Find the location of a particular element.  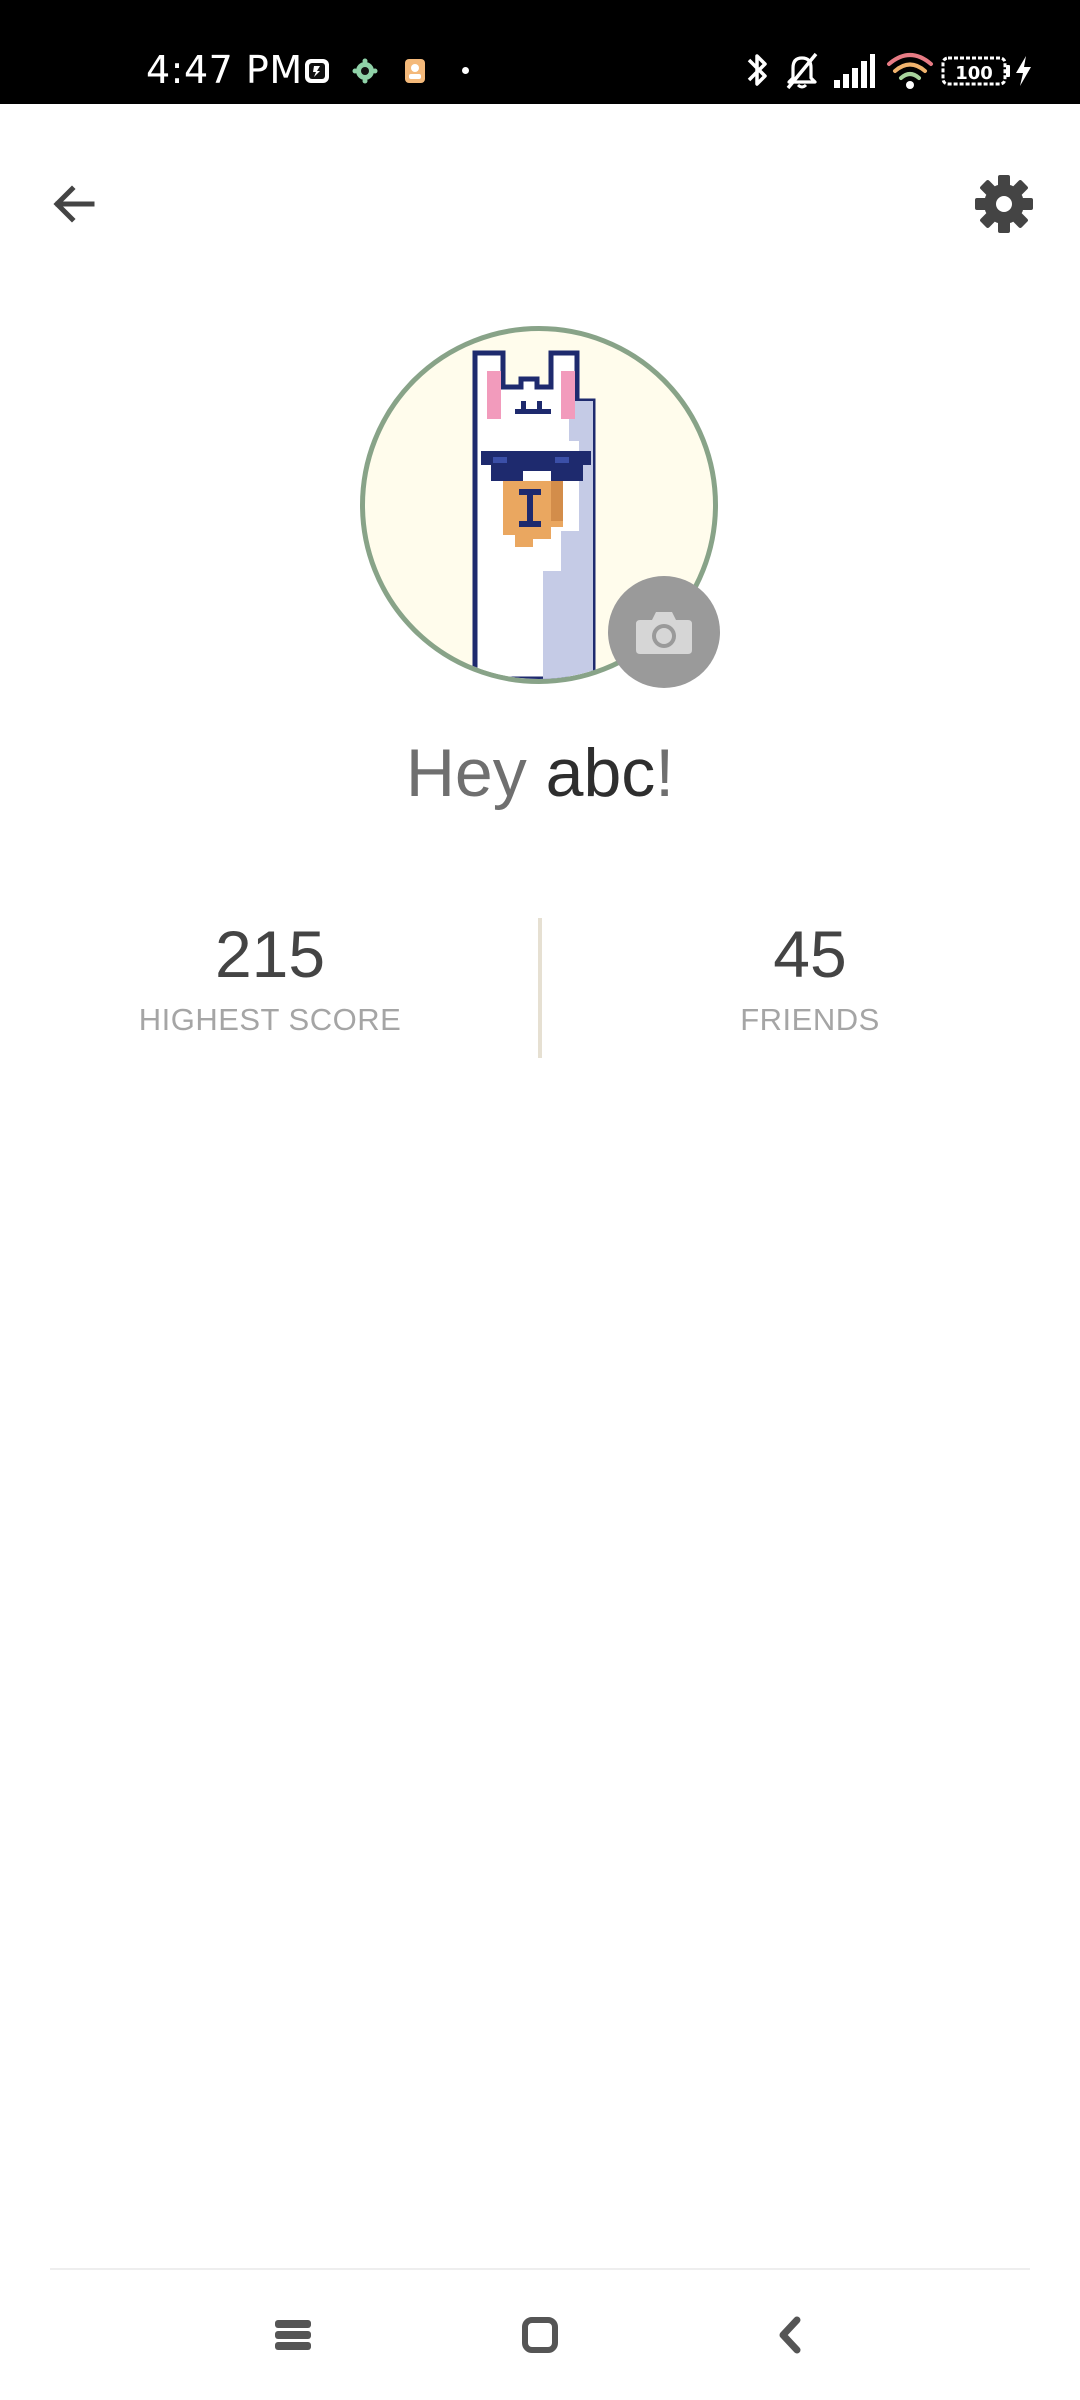

status-time: 4:47 PM is located at coordinates (224, 70).